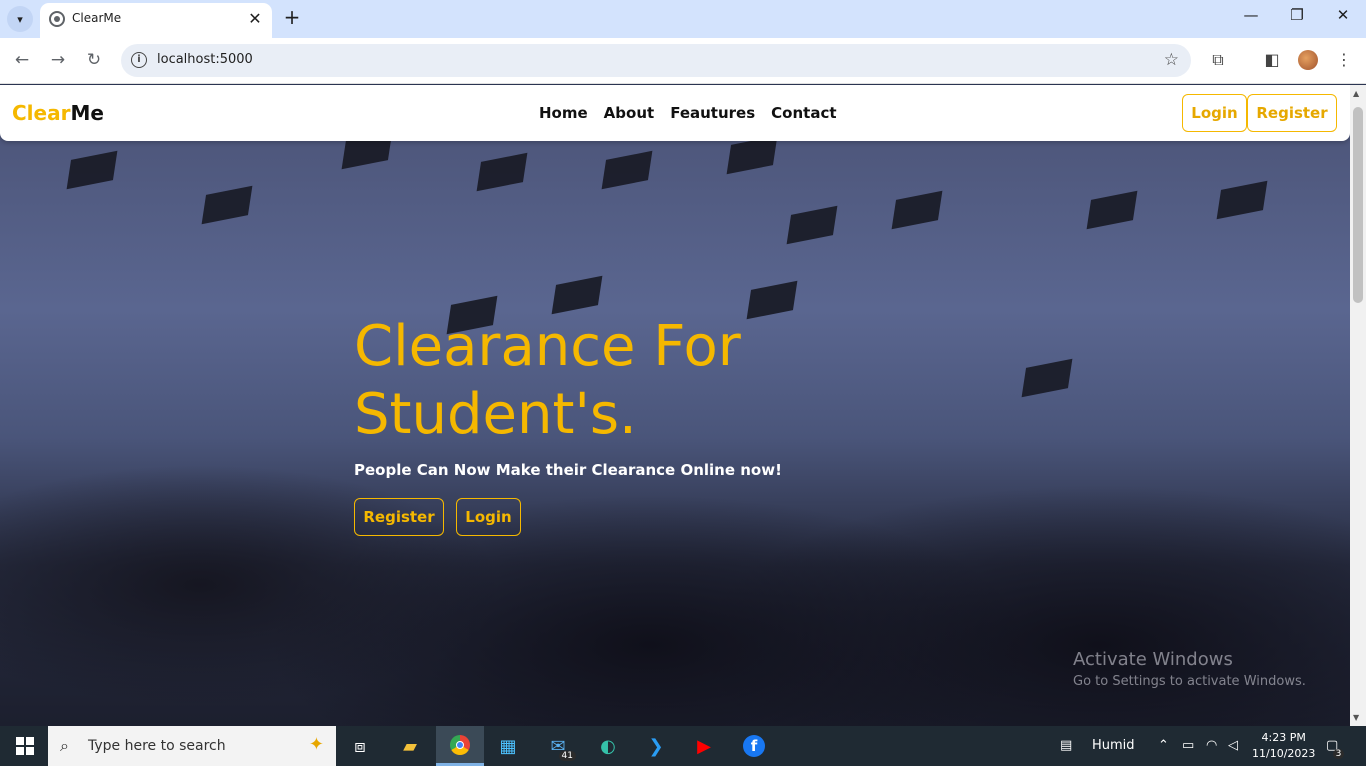 The height and width of the screenshot is (766, 1366). Describe the element at coordinates (608, 746) in the screenshot. I see `edge-icon: ◐` at that location.